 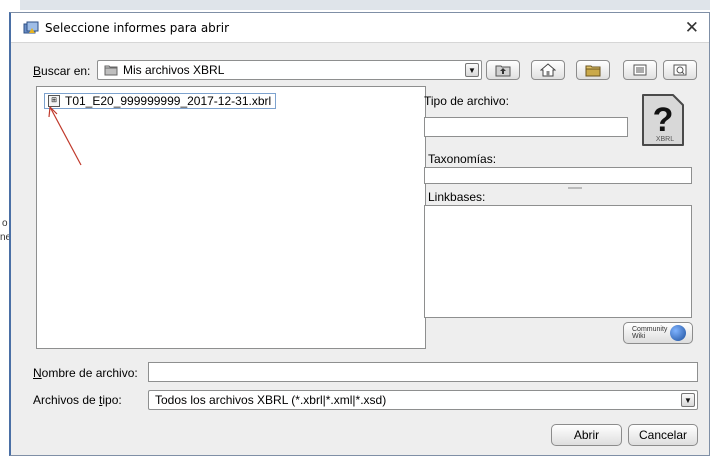 What do you see at coordinates (558, 261) in the screenshot?
I see `linkbases-list` at bounding box center [558, 261].